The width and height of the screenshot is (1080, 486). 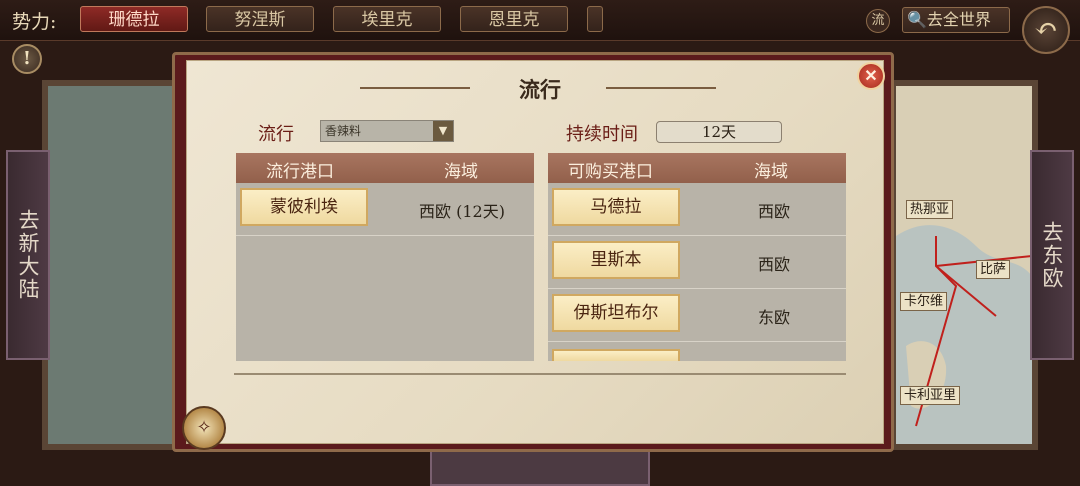 I want to click on close-icon: ✕, so click(x=871, y=76).